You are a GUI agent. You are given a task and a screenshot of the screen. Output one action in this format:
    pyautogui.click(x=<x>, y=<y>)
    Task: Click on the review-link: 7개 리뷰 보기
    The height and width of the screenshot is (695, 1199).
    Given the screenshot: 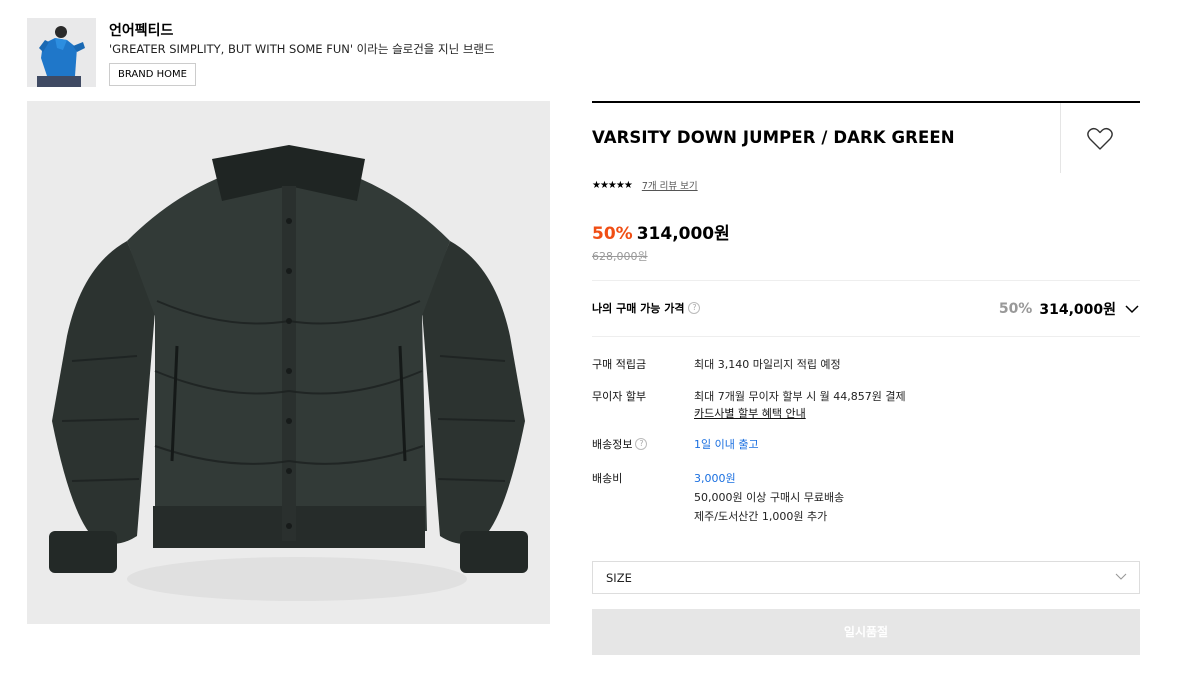 What is the action you would take?
    pyautogui.click(x=670, y=185)
    